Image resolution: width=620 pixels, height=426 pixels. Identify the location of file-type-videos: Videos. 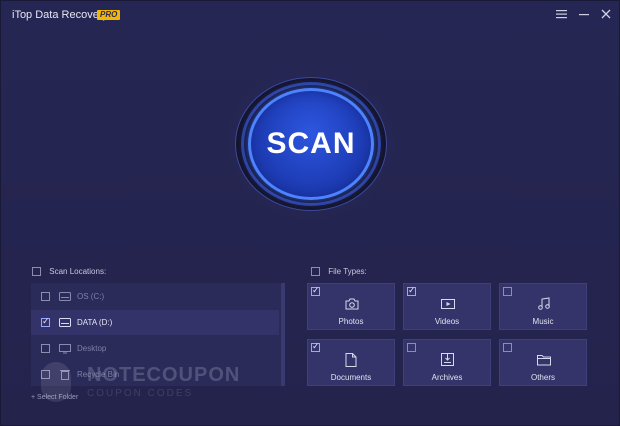
(447, 306).